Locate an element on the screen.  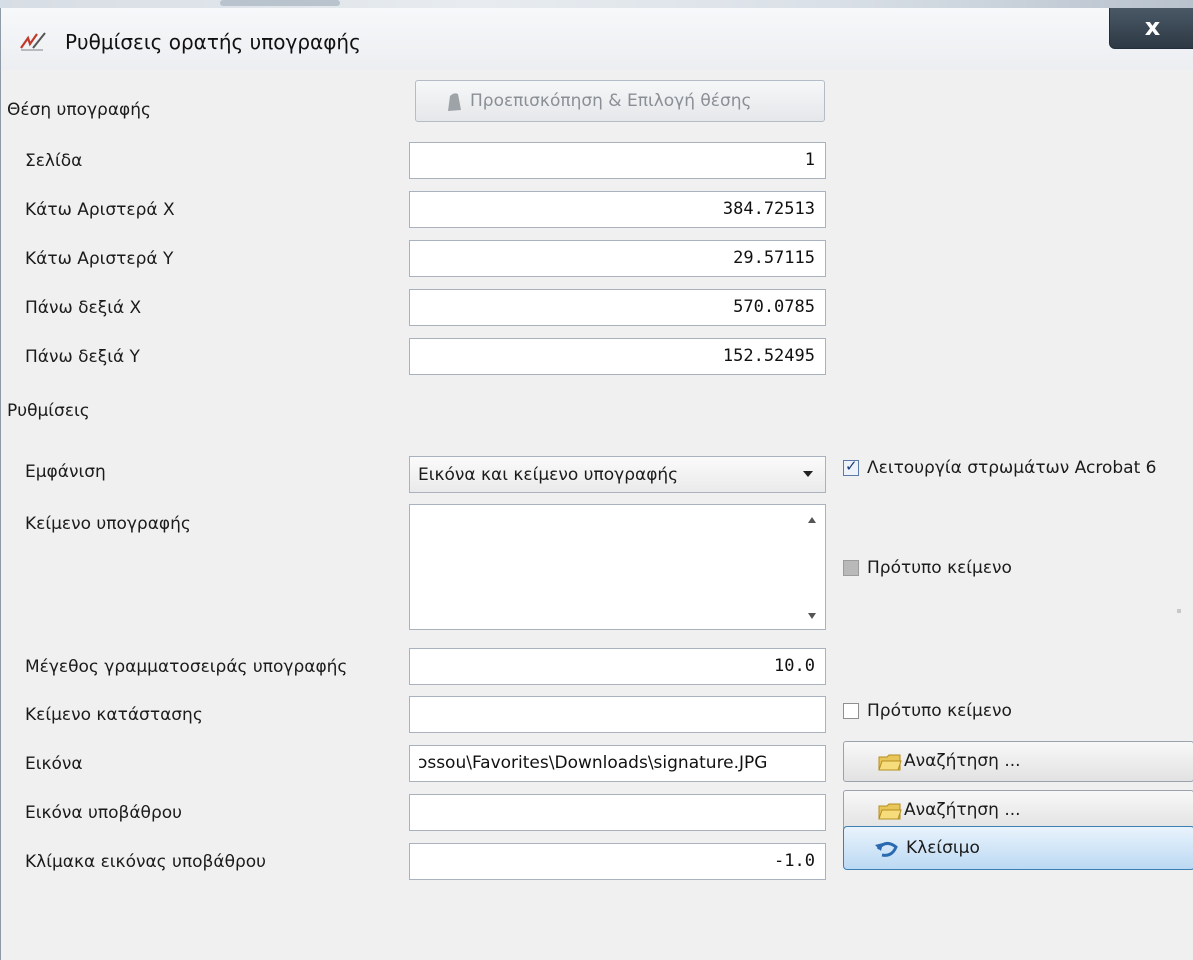
lower-left-x-label: Κάτω Αριστερά X is located at coordinates (100, 210).